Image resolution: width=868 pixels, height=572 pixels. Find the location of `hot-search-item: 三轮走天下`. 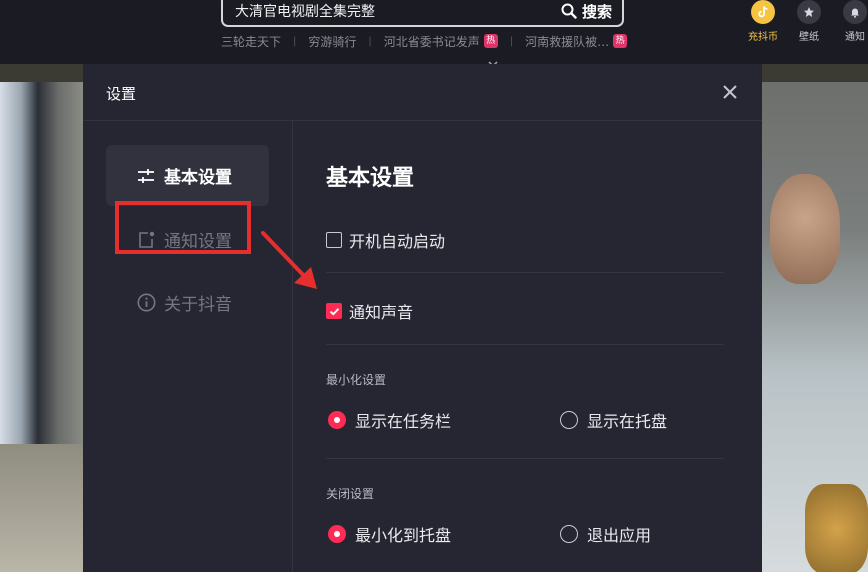

hot-search-item: 三轮走天下 is located at coordinates (251, 41).